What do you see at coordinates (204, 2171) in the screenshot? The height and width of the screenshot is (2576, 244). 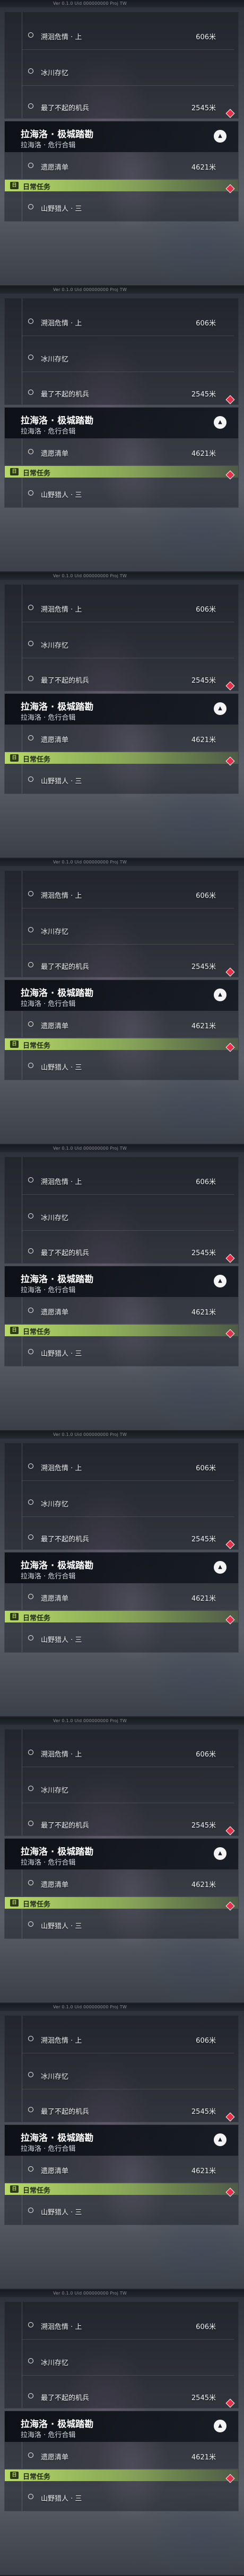 I see `quest-distance: 4621米` at bounding box center [204, 2171].